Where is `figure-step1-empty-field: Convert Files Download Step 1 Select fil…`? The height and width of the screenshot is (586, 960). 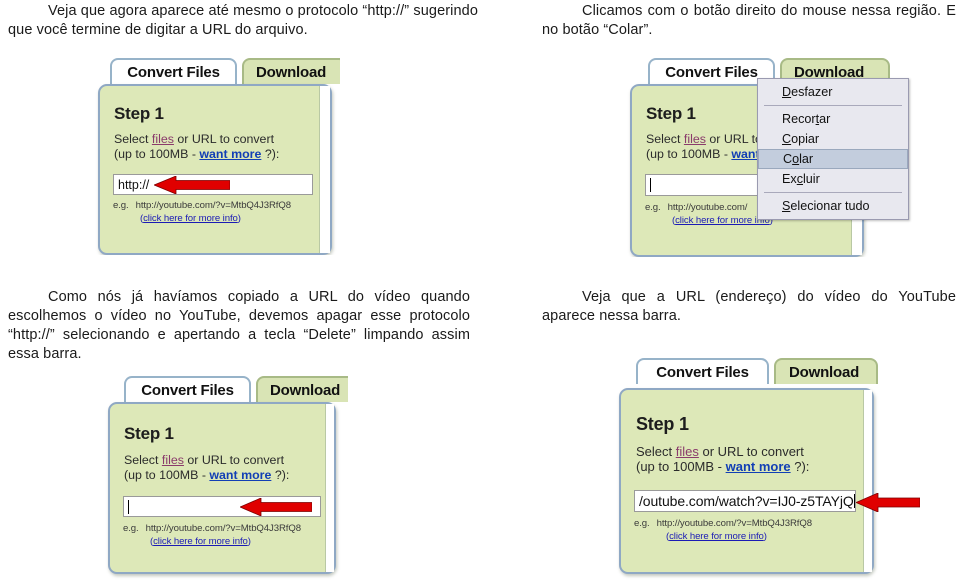
figure-step1-empty-field: Convert Files Download Step 1 Select fil… is located at coordinates (223, 477).